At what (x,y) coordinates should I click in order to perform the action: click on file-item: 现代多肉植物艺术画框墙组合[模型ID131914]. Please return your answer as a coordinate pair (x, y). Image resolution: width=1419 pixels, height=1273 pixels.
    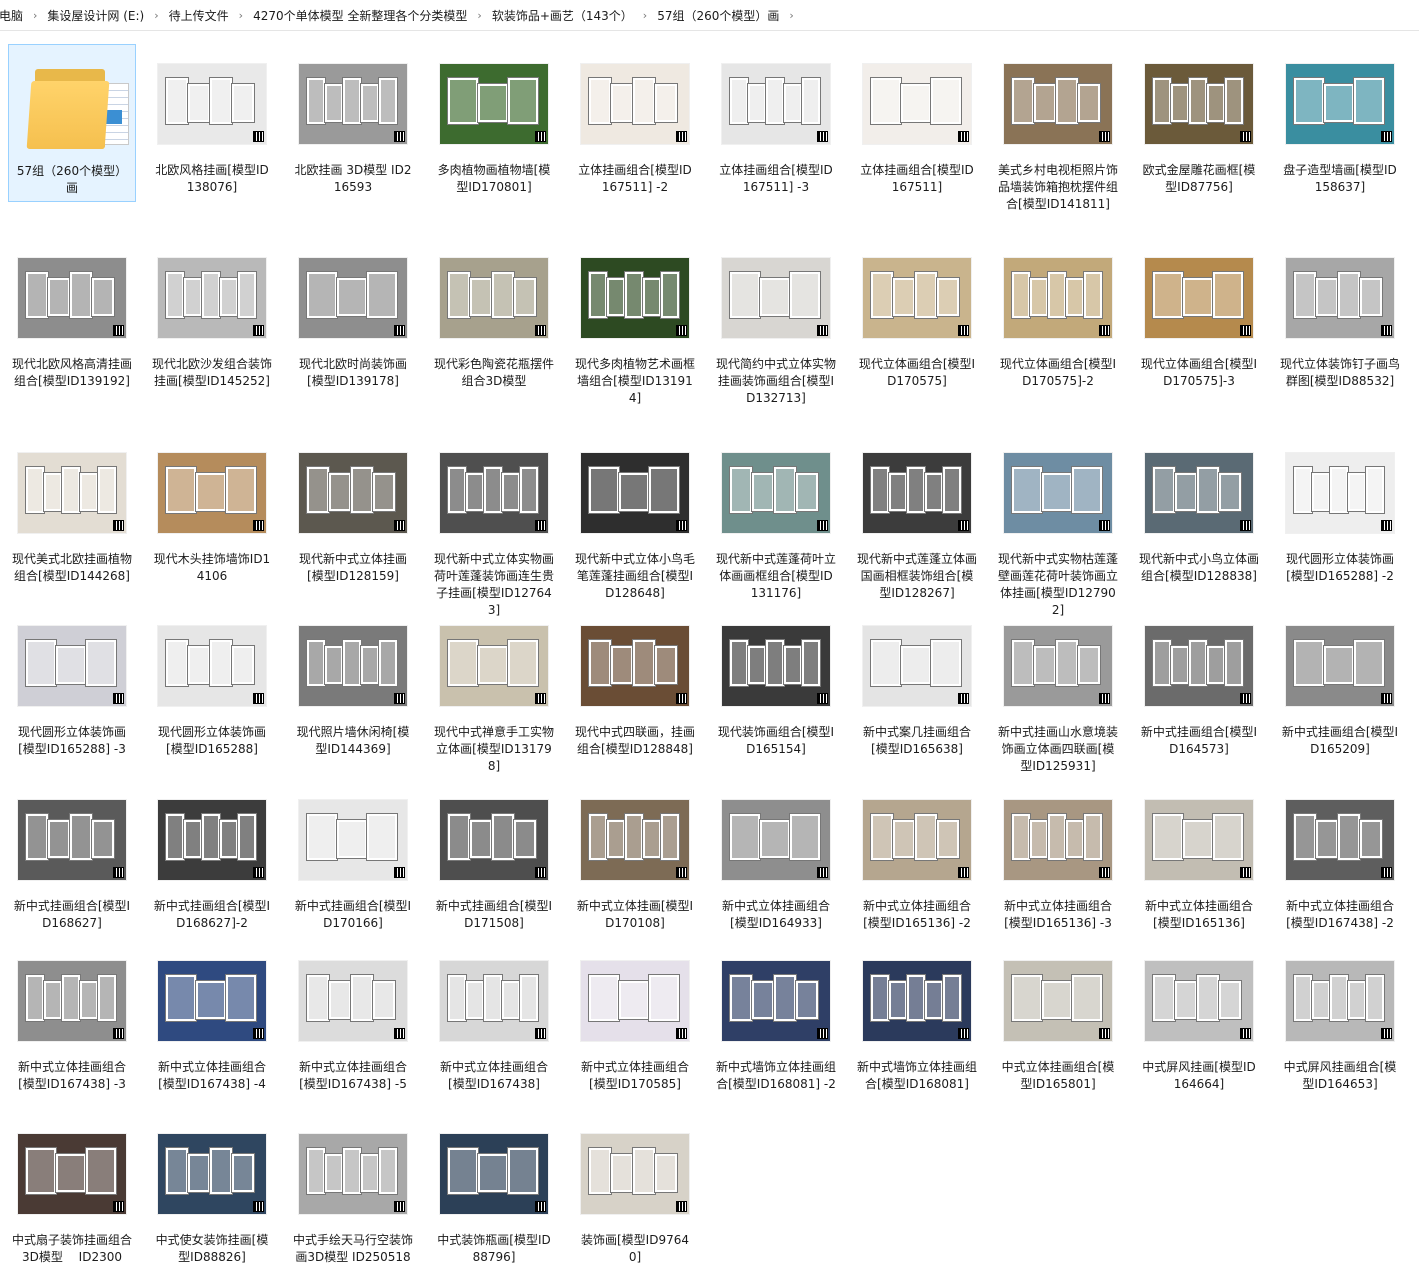
    Looking at the image, I should click on (635, 324).